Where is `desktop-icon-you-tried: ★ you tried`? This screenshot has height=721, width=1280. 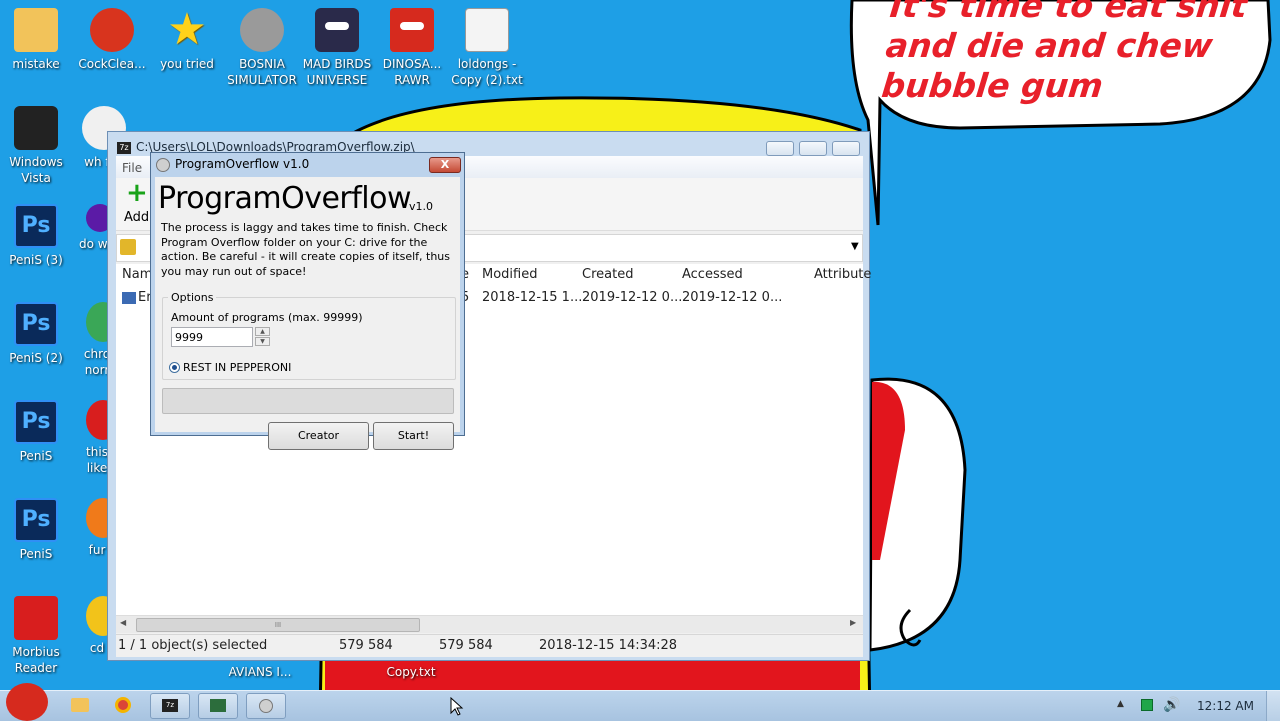
desktop-icon-you-tried: ★ you tried is located at coordinates (187, 40).